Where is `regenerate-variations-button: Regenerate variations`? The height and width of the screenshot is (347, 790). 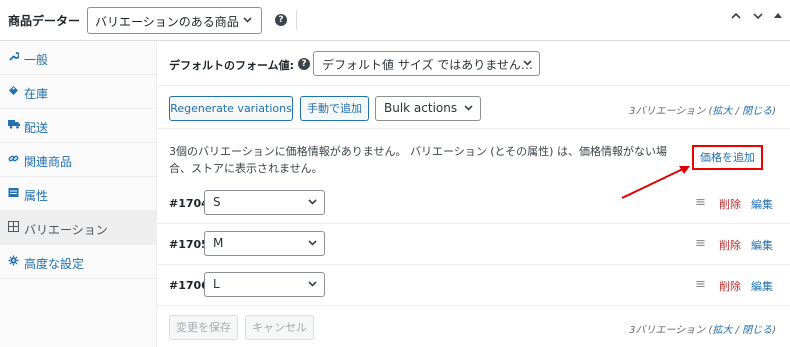
regenerate-variations-button: Regenerate variations is located at coordinates (231, 108).